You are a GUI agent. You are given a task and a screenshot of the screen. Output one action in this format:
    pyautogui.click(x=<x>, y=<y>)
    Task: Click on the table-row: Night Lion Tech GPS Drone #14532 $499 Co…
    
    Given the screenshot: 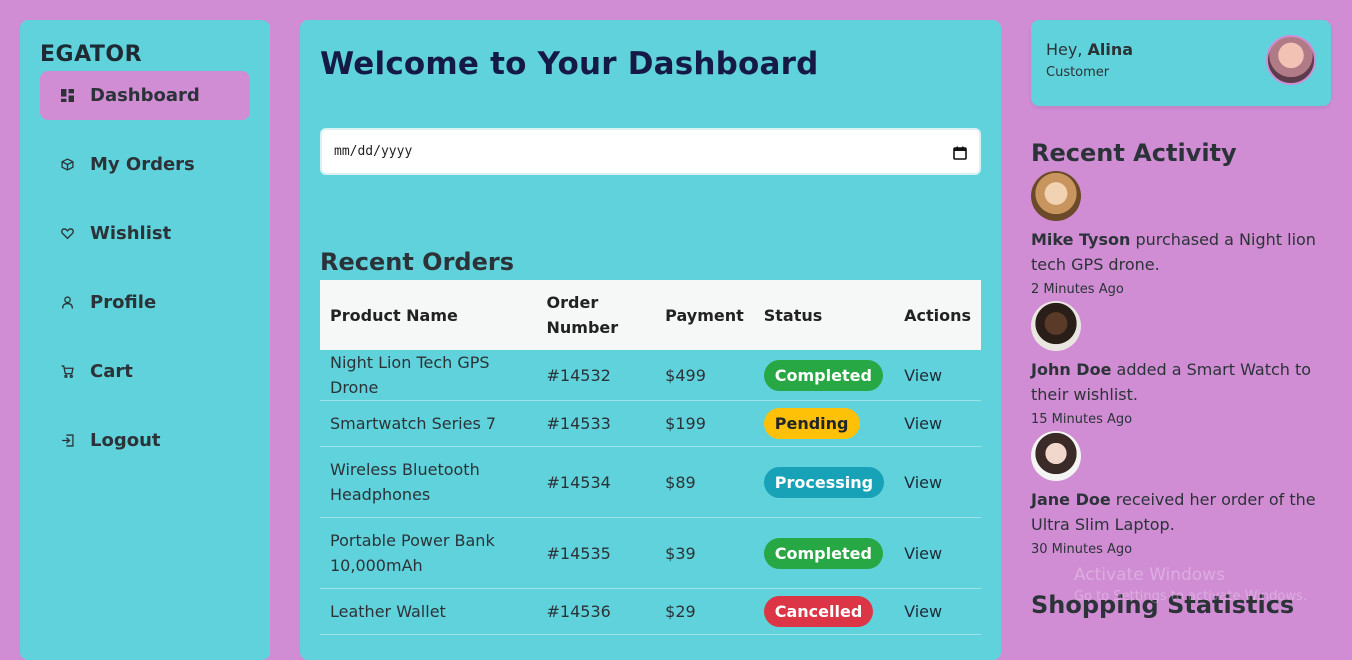 What is the action you would take?
    pyautogui.click(x=650, y=375)
    